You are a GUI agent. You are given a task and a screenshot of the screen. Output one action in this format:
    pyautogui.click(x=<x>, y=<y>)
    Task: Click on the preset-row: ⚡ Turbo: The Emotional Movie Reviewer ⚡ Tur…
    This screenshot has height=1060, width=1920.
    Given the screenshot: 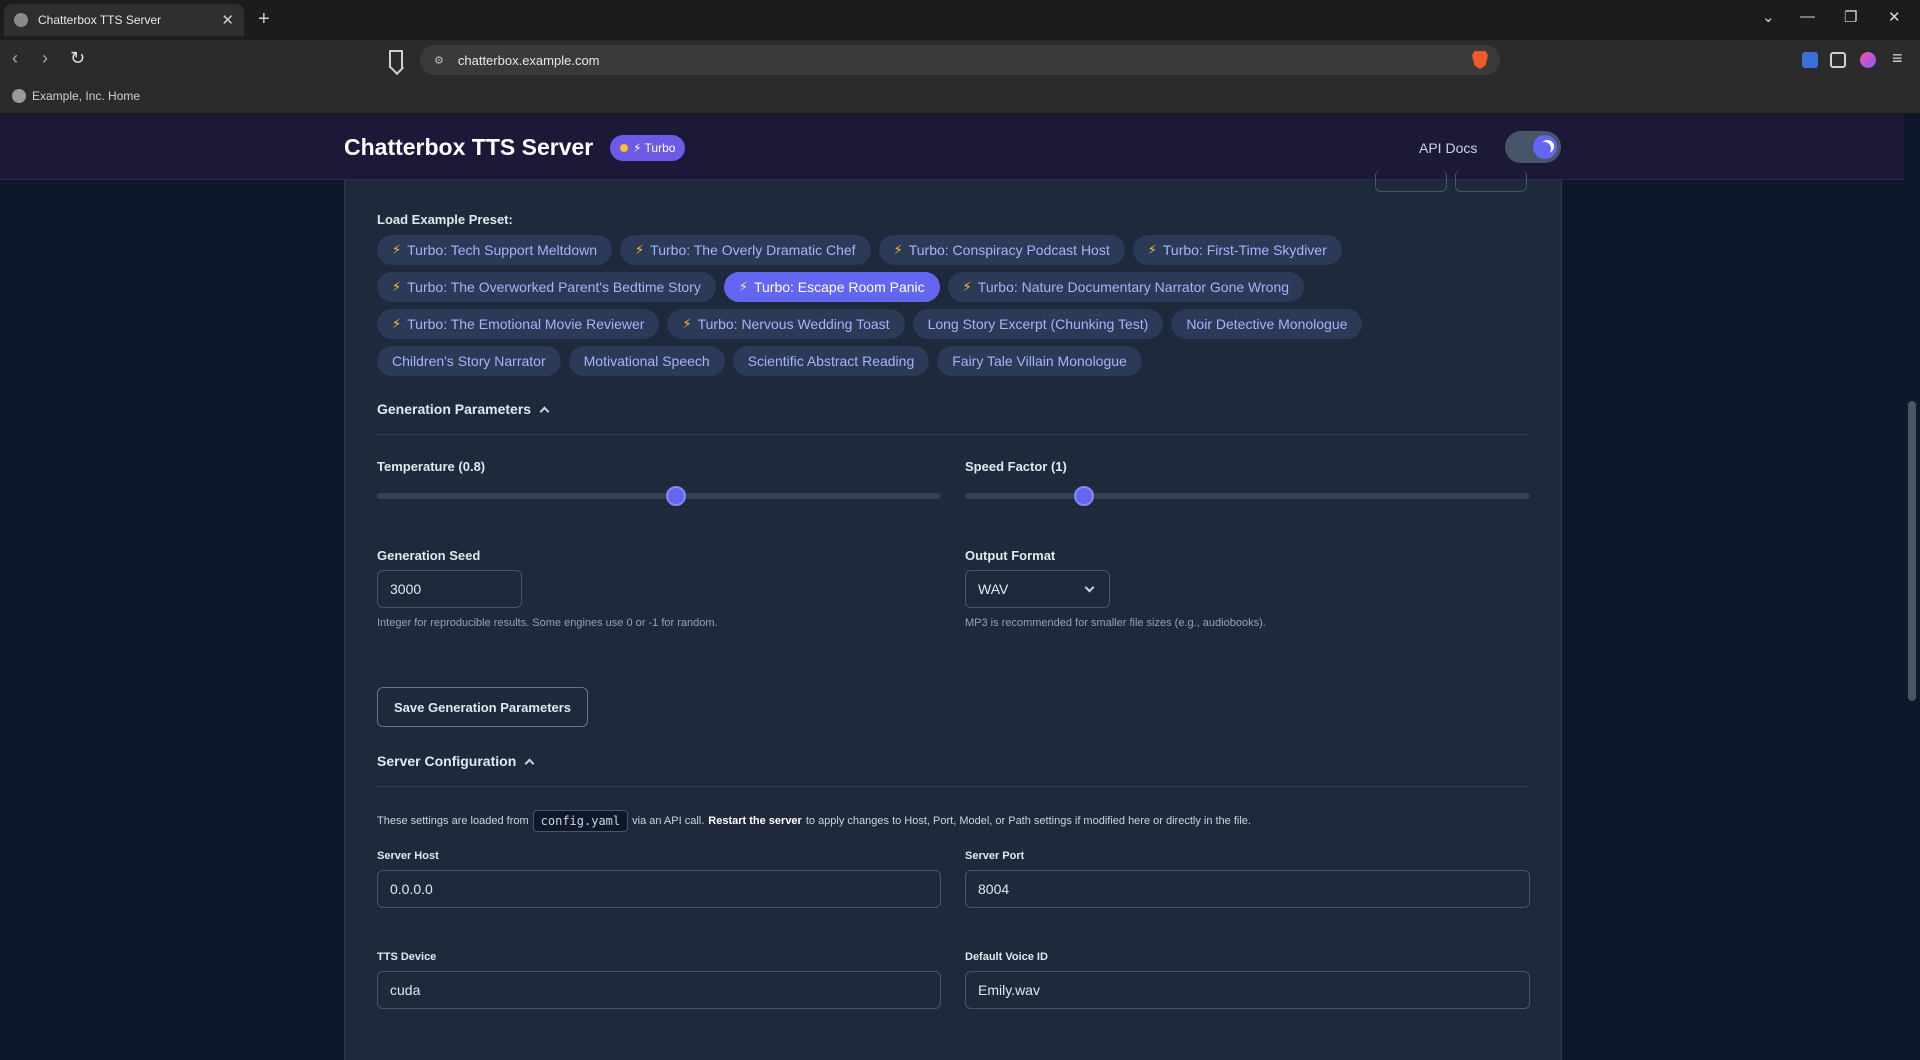 What is the action you would take?
    pyautogui.click(x=870, y=324)
    